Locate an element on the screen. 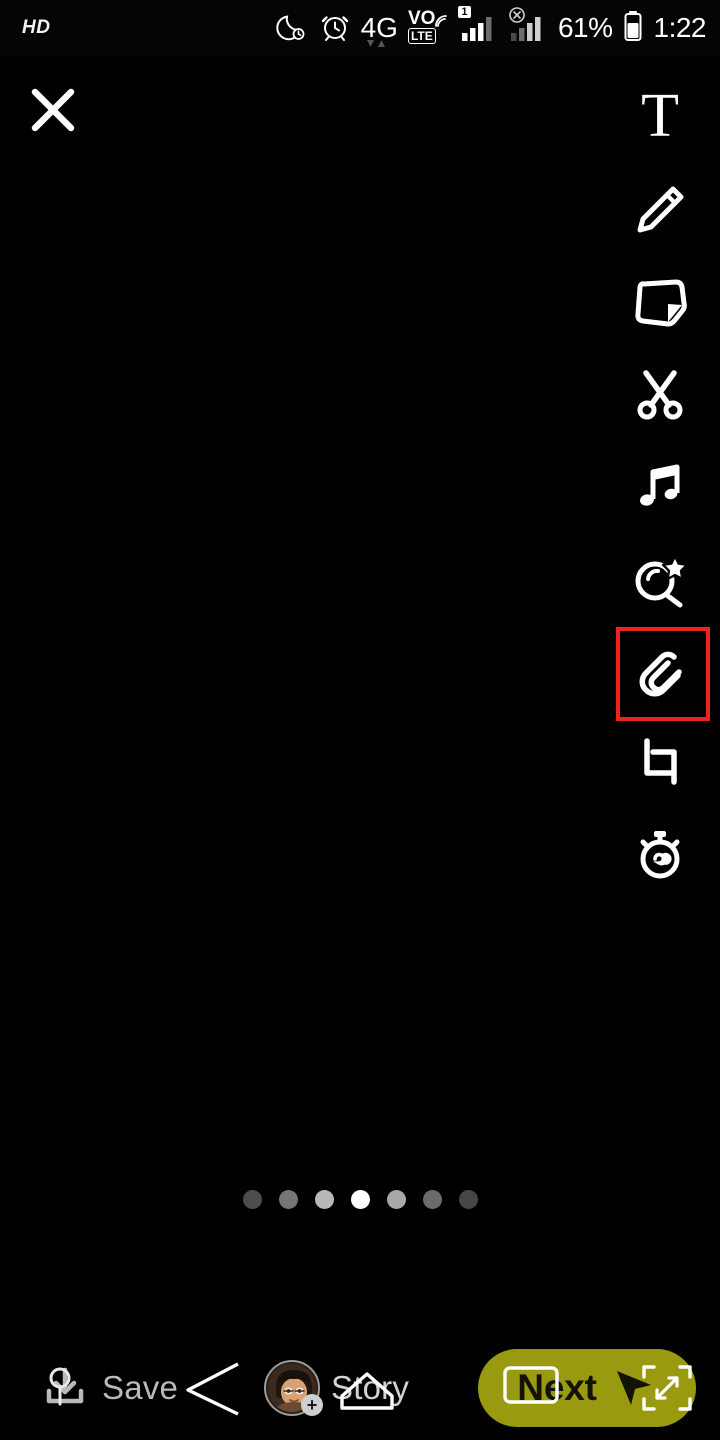  story-button: + Story is located at coordinates (336, 1388).